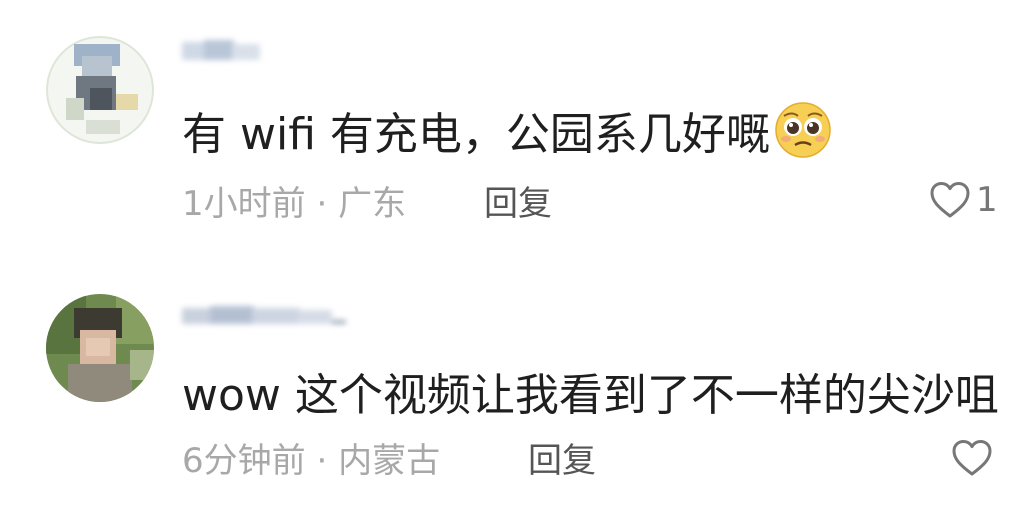 This screenshot has width=1035, height=514. Describe the element at coordinates (987, 200) in the screenshot. I see `like-count: 1` at that location.